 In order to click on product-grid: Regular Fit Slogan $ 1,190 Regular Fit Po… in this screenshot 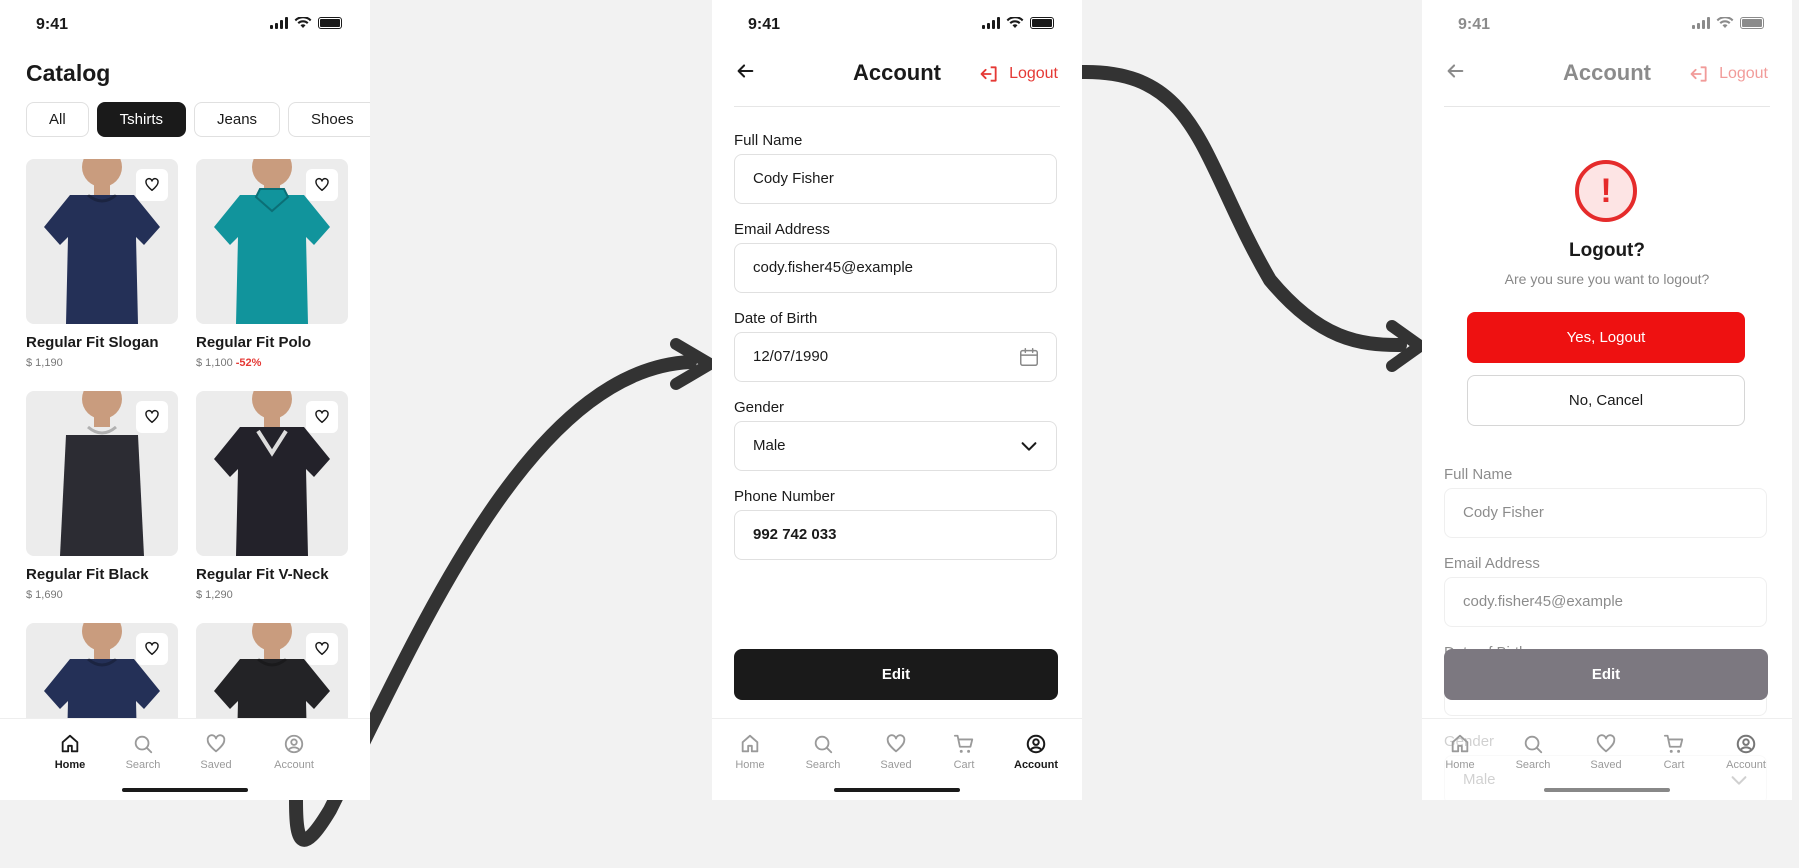, I will do `click(191, 479)`.